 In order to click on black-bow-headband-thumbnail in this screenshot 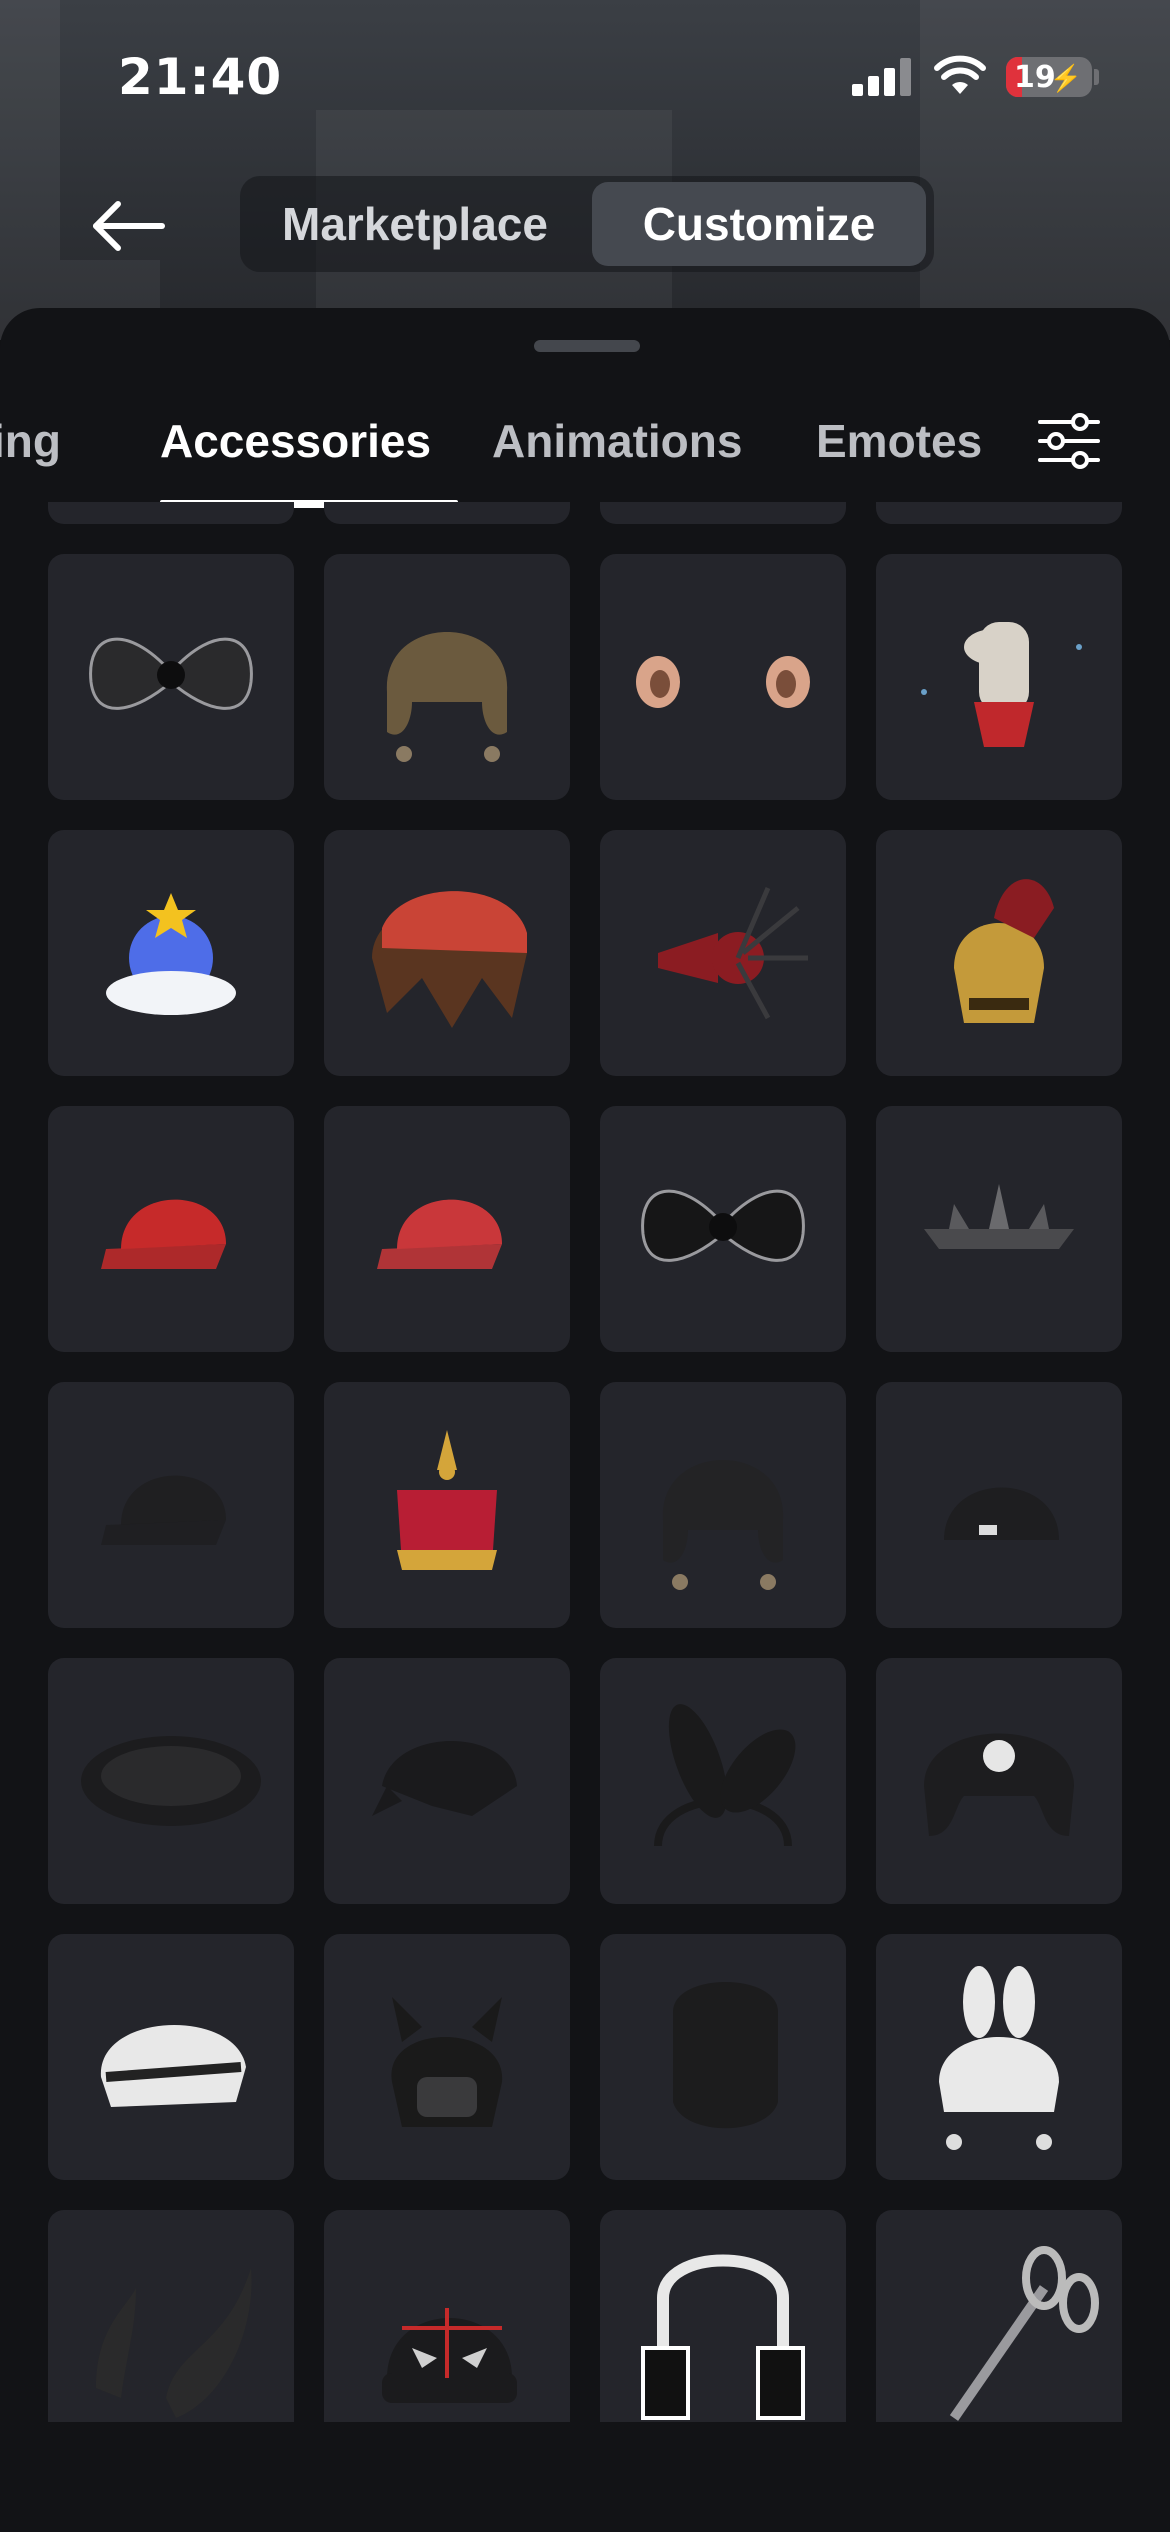, I will do `click(723, 1225)`.